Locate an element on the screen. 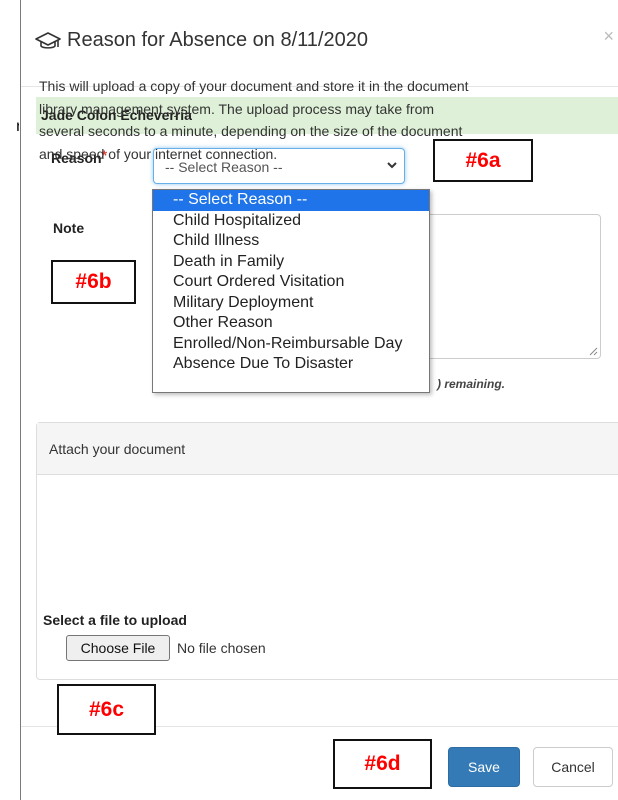 This screenshot has height=800, width=618. reason-option: Military Deployment is located at coordinates (291, 303).